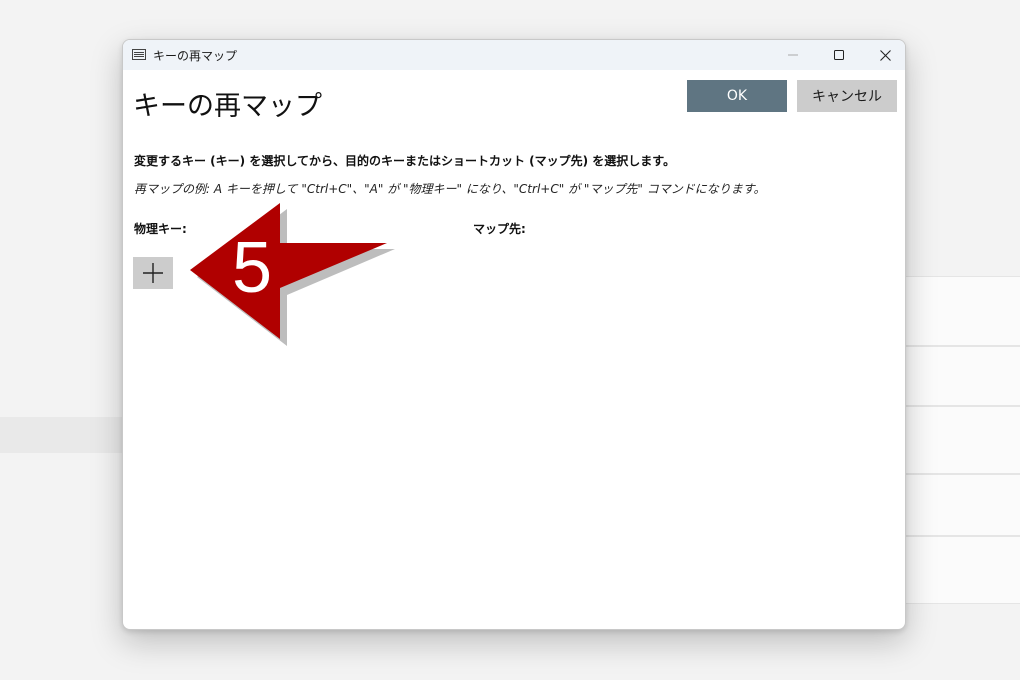 The width and height of the screenshot is (1020, 680). Describe the element at coordinates (227, 106) in the screenshot. I see `page-title: キーの再マップ` at that location.